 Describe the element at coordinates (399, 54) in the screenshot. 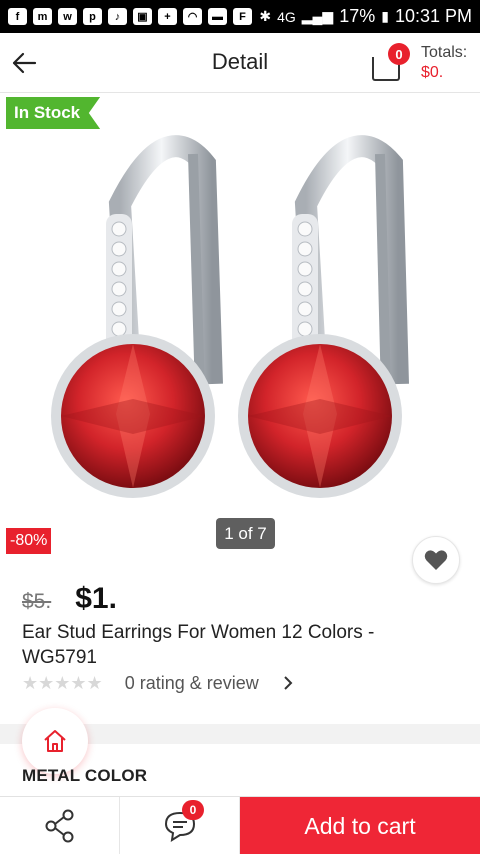

I see `cart-count-badge: 0` at that location.